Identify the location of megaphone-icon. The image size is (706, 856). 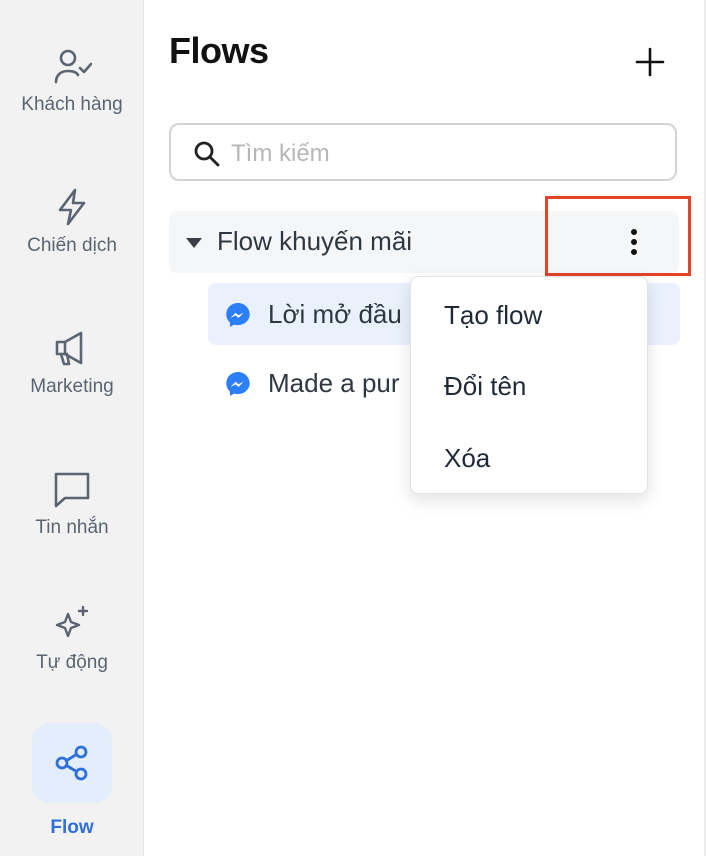
(69, 348).